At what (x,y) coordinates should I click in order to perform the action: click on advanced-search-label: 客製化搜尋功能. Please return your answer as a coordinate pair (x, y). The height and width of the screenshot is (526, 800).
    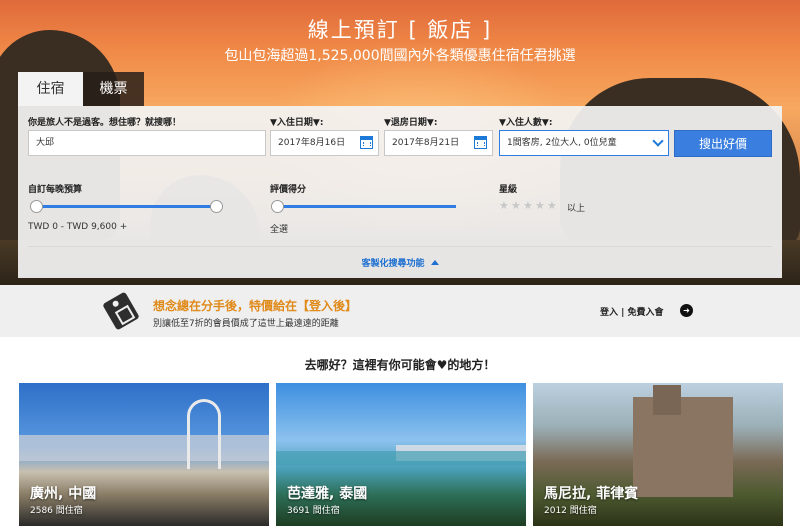
    Looking at the image, I should click on (393, 264).